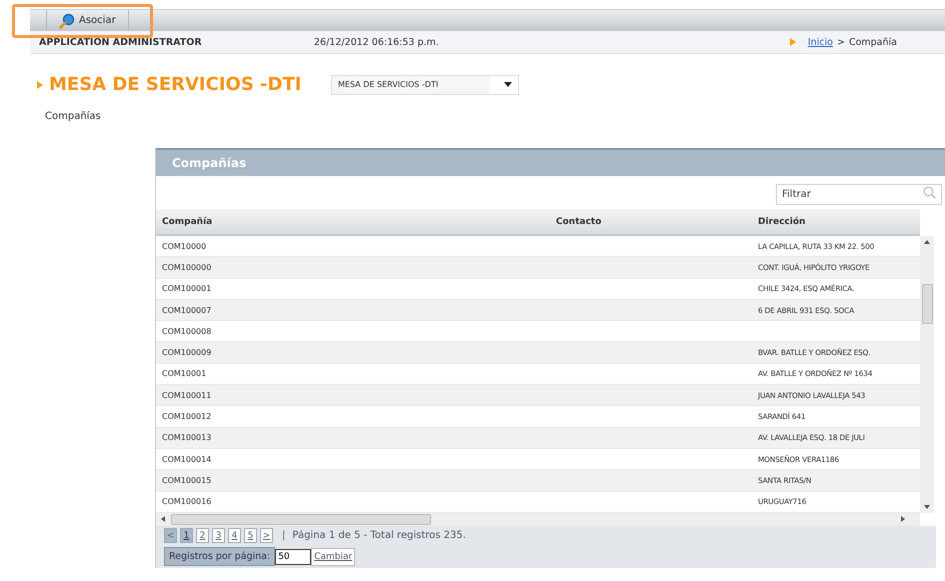 The image size is (945, 581). Describe the element at coordinates (184, 373) in the screenshot. I see `table-cell-text: COM10001` at that location.